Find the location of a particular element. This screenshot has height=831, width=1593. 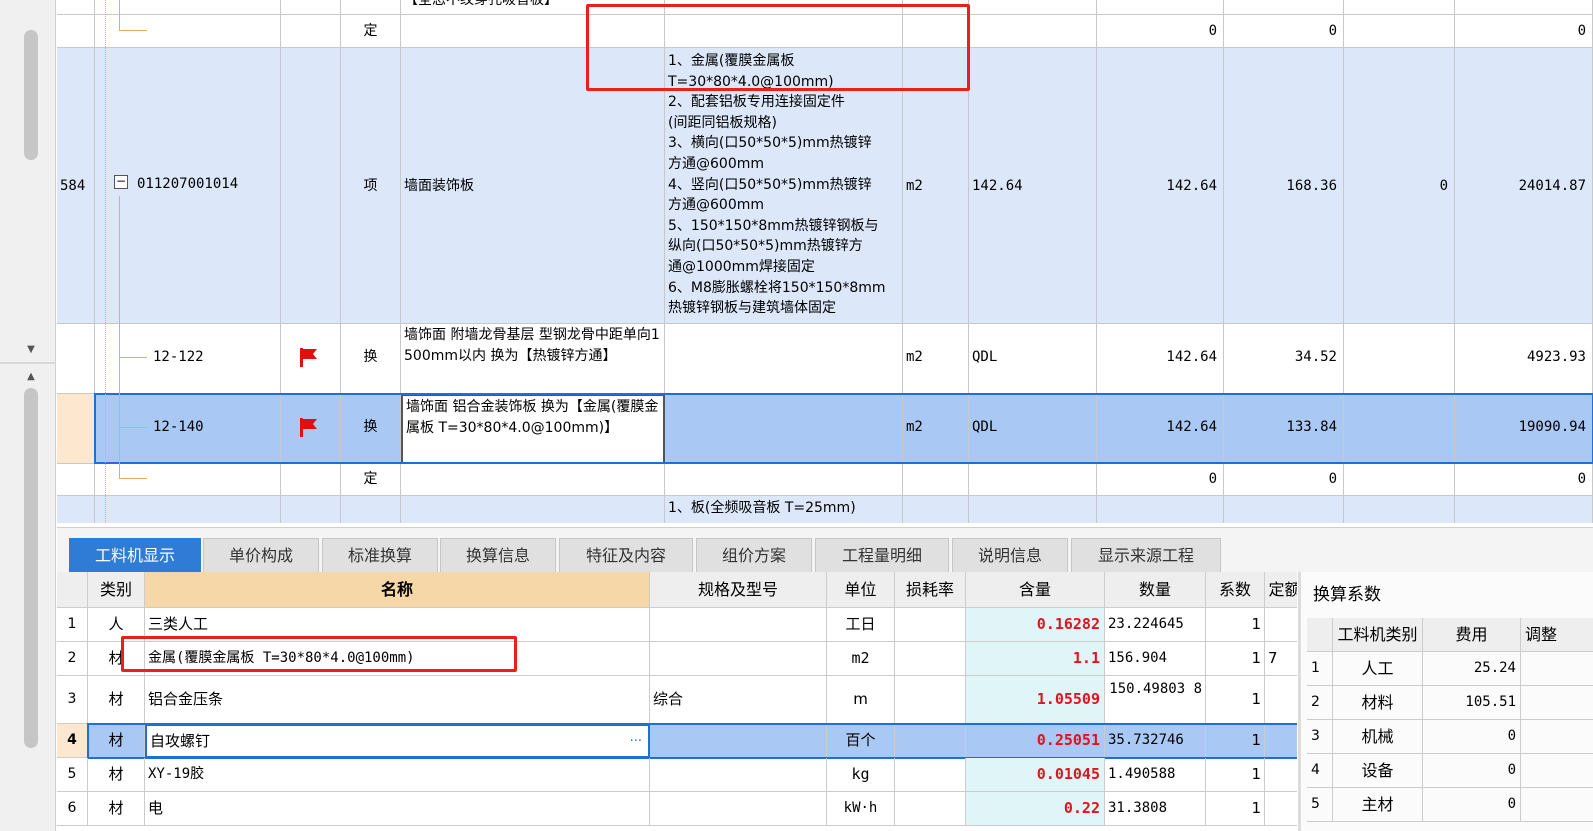

tab-standard-conversion: 标准换算 is located at coordinates (380, 555).